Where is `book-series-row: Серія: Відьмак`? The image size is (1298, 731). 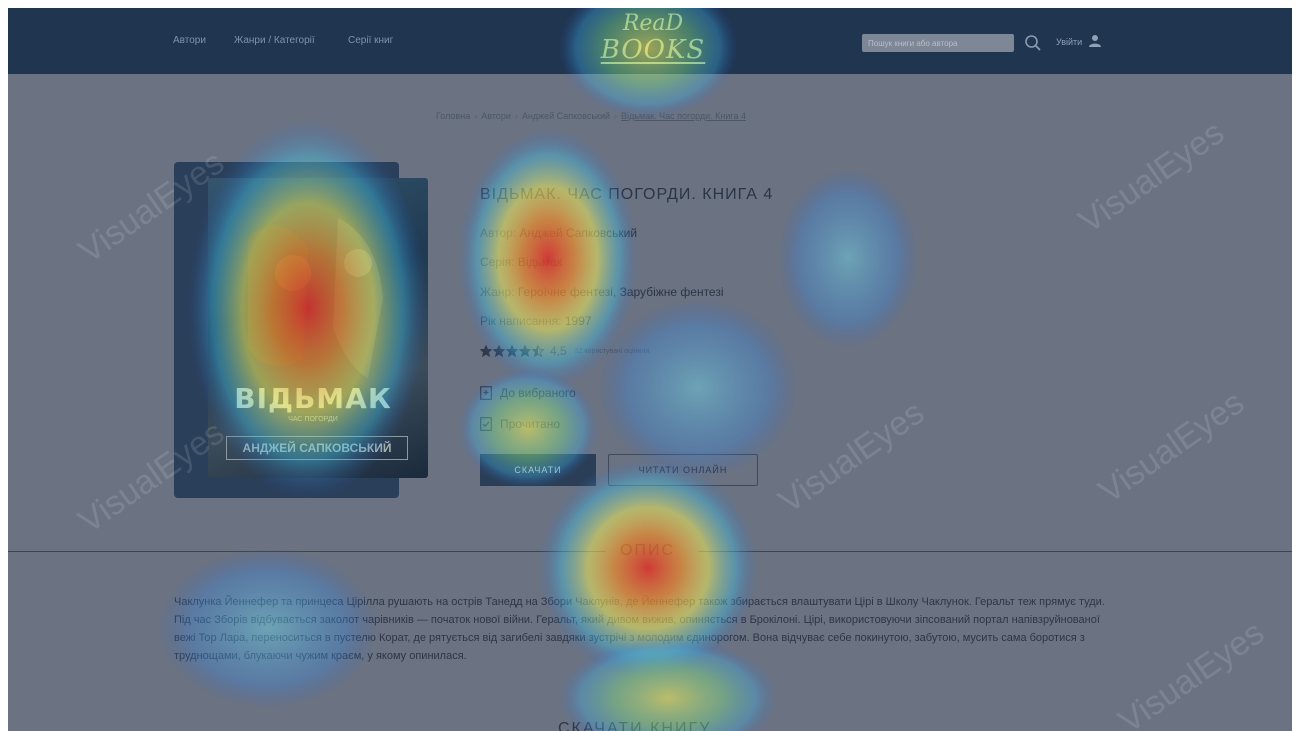 book-series-row: Серія: Відьмак is located at coordinates (521, 262).